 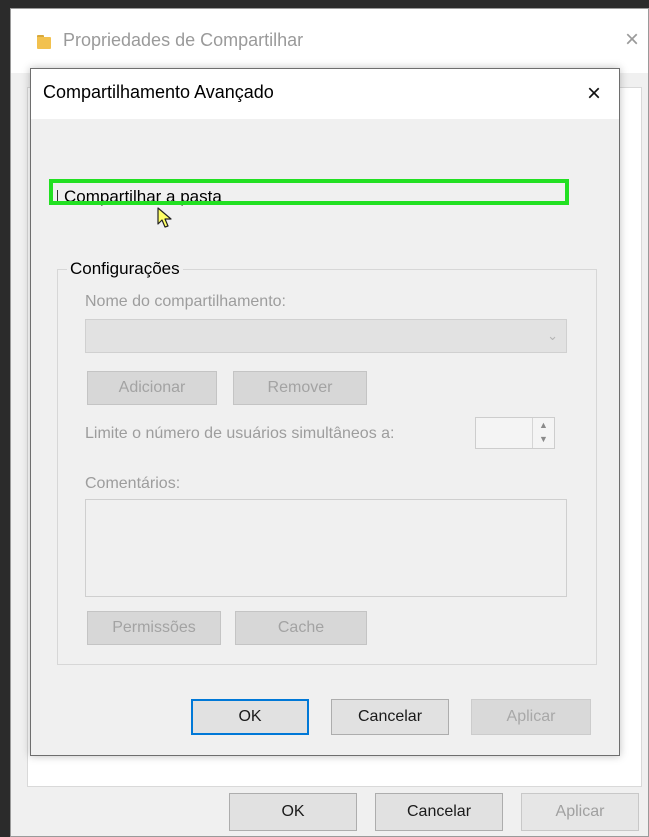 I want to click on dialog-close-icon: ×, so click(x=594, y=94).